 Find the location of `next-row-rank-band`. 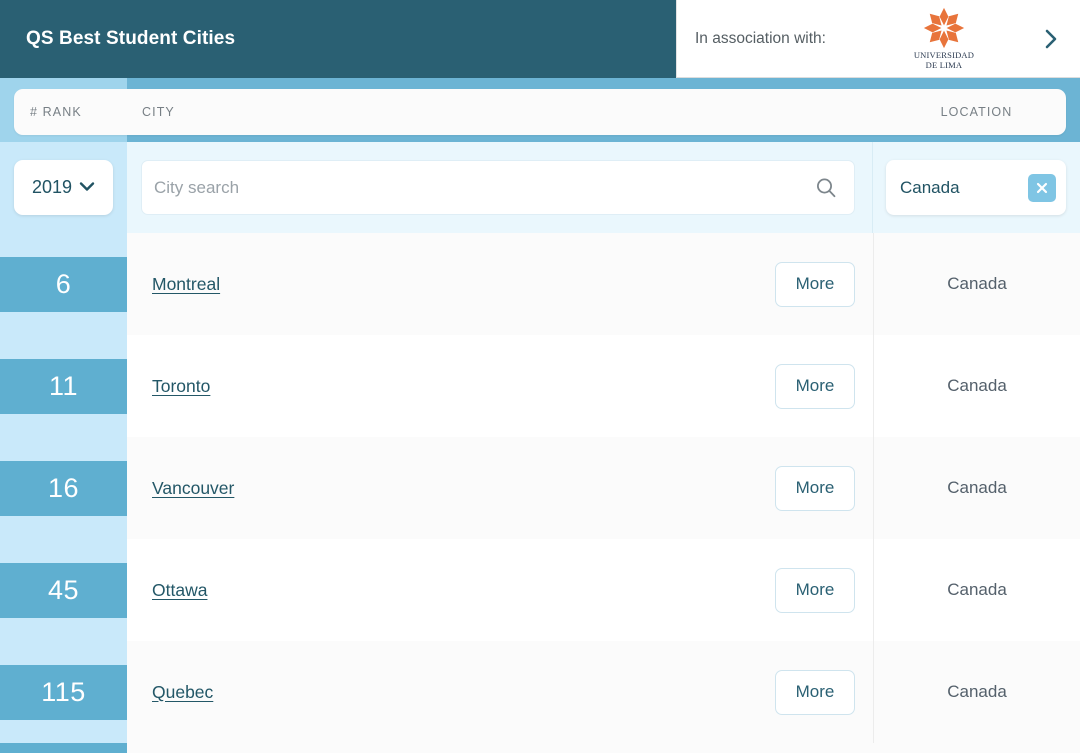

next-row-rank-band is located at coordinates (63, 748).